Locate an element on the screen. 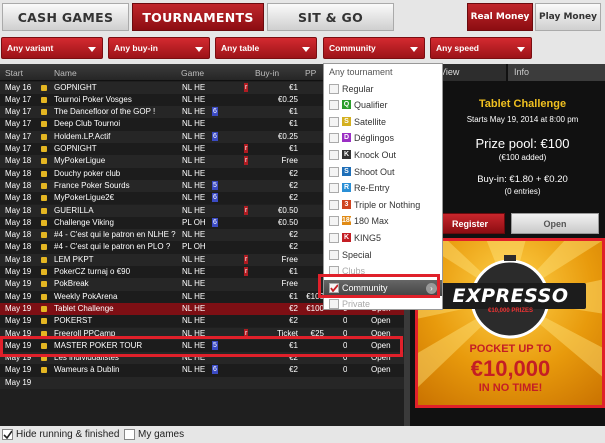  row-name: Challenge Viking is located at coordinates (84, 222).